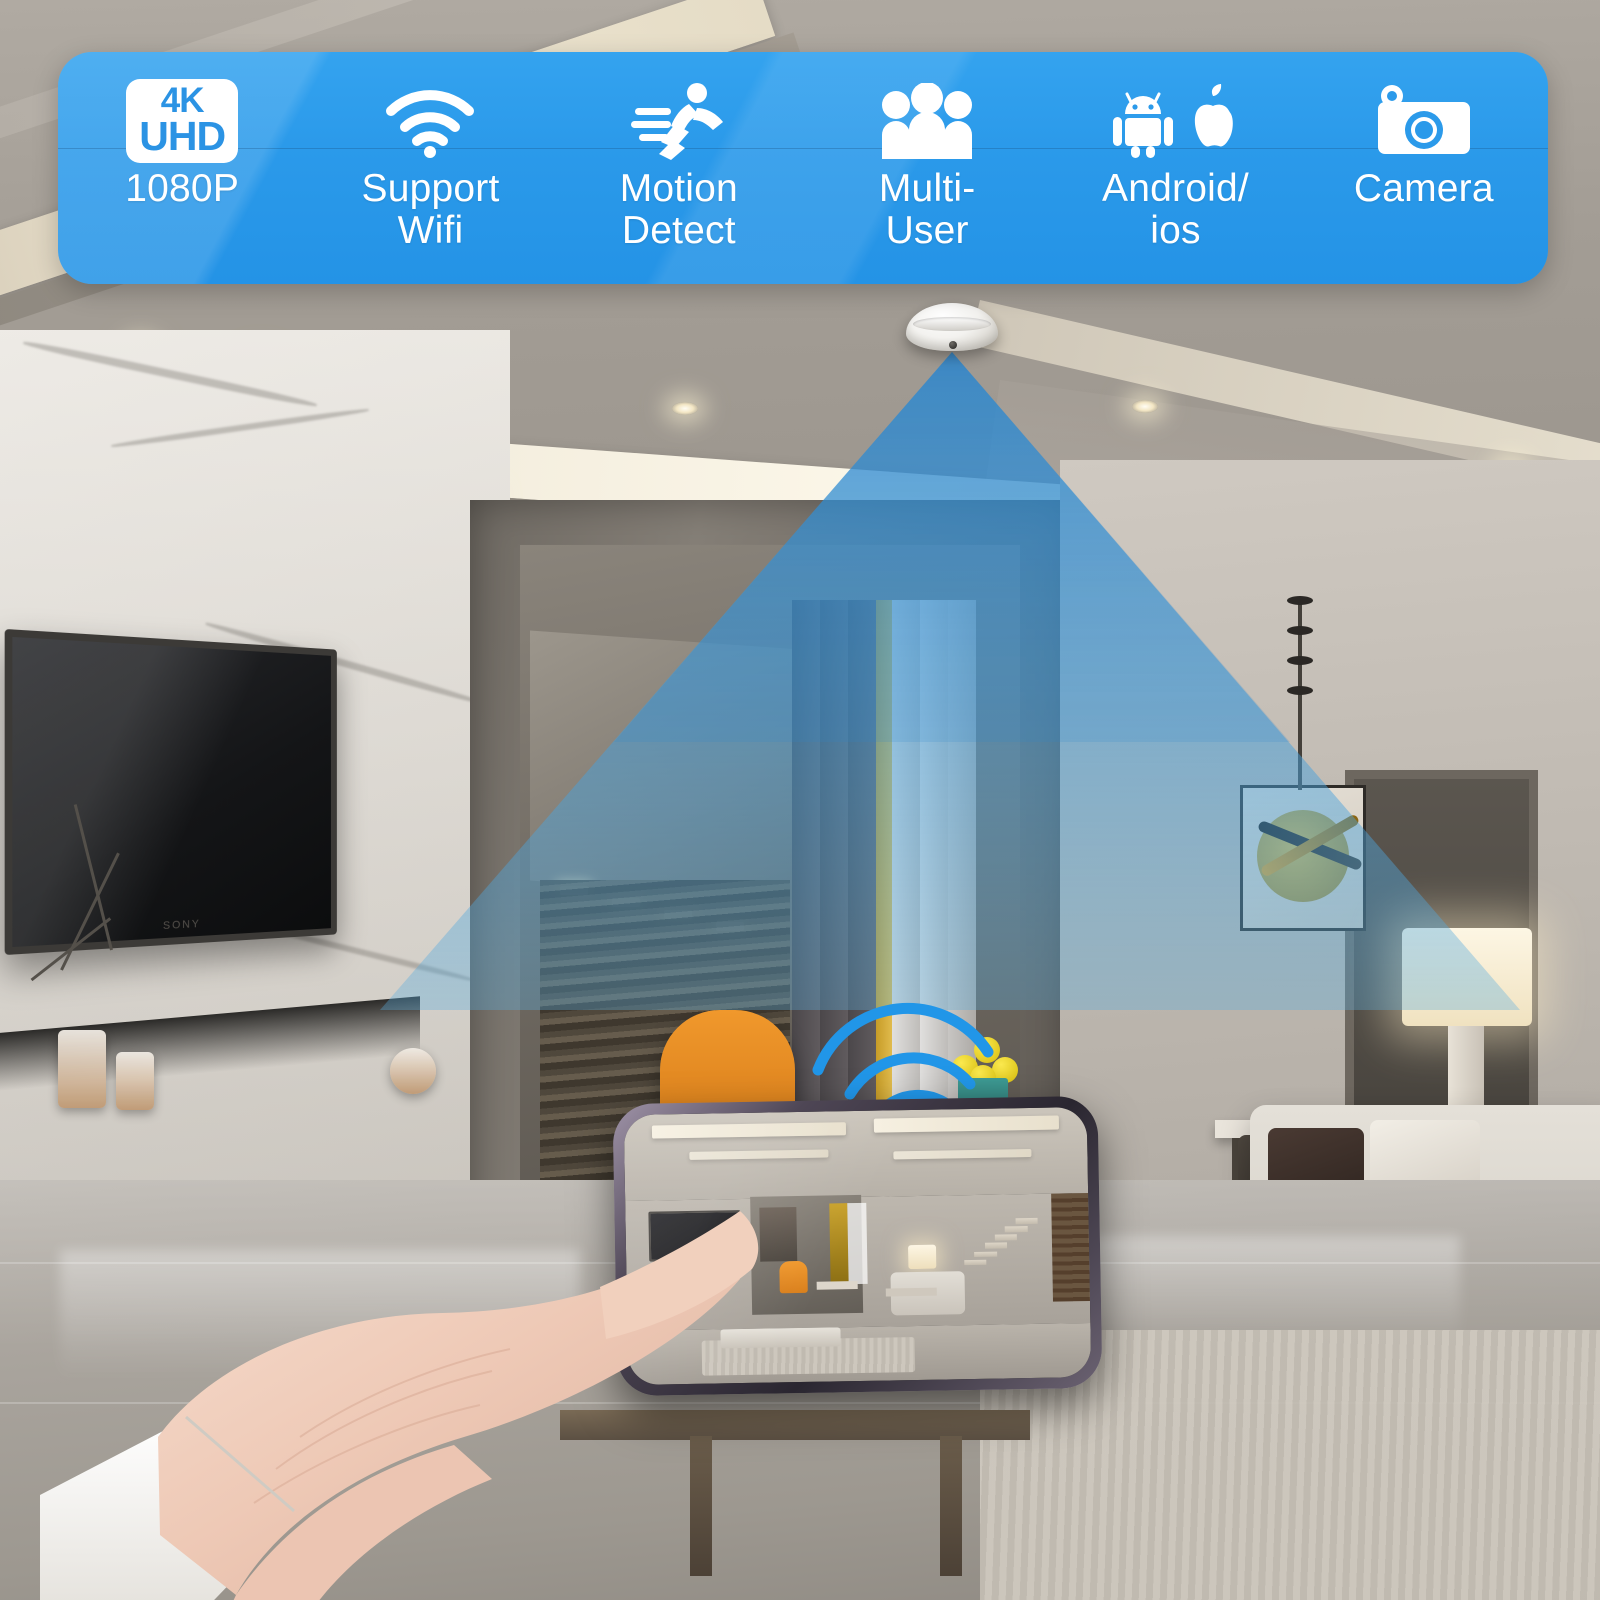 The height and width of the screenshot is (1600, 1600). I want to click on feature-motion-label-line1: Motion, so click(678, 188).